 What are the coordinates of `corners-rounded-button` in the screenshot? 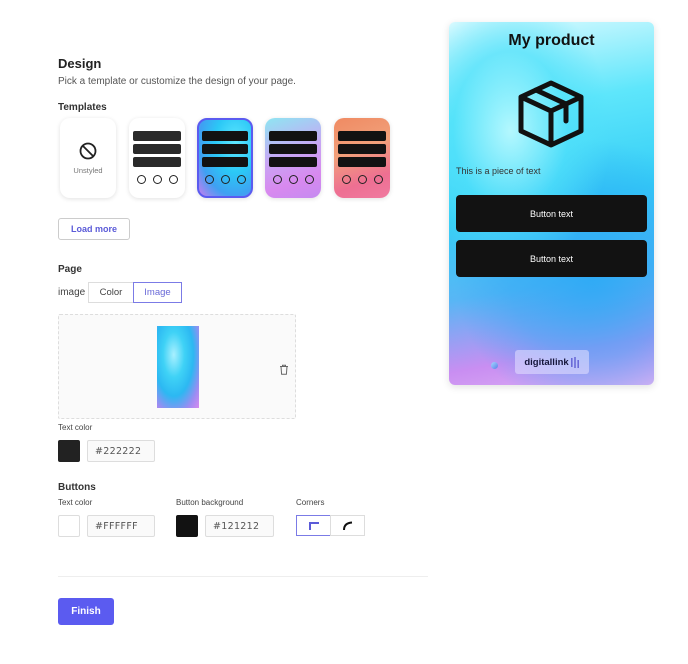 It's located at (347, 525).